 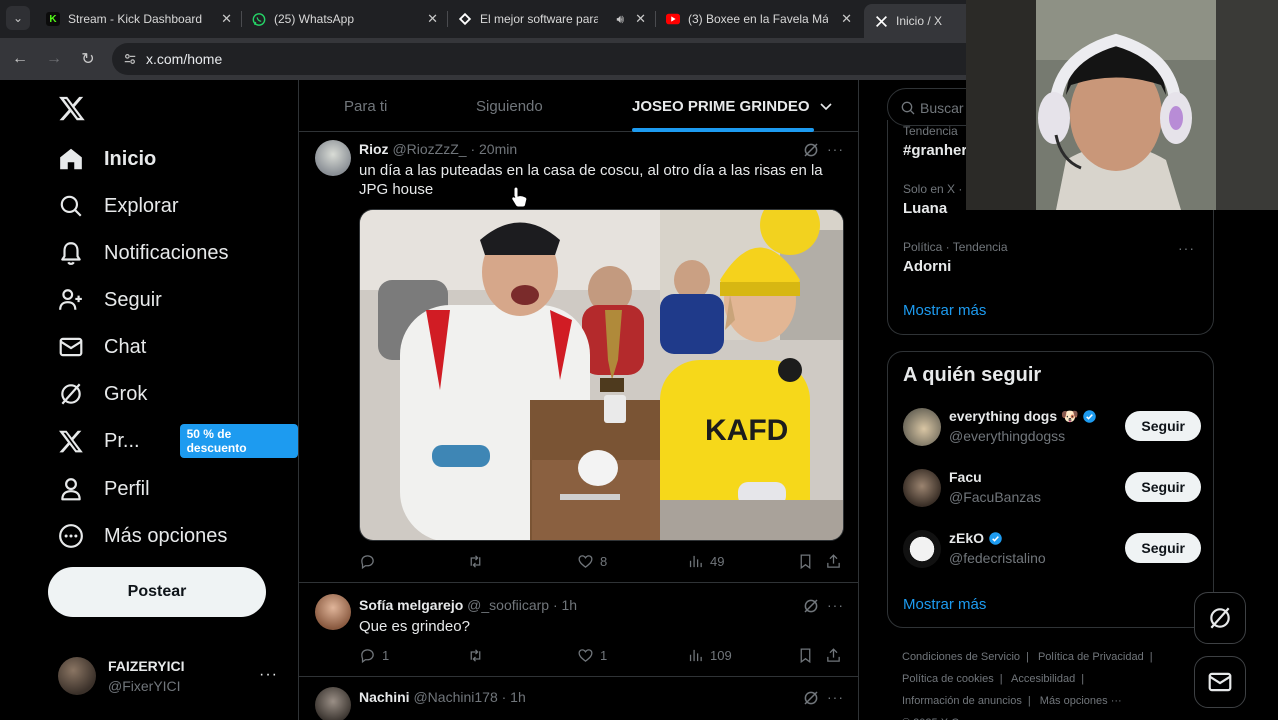 I want to click on webcam-image, so click(x=1122, y=105).